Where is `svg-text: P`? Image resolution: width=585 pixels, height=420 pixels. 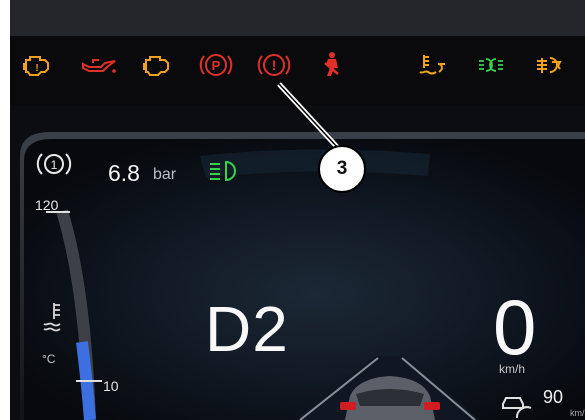 svg-text: P is located at coordinates (216, 65).